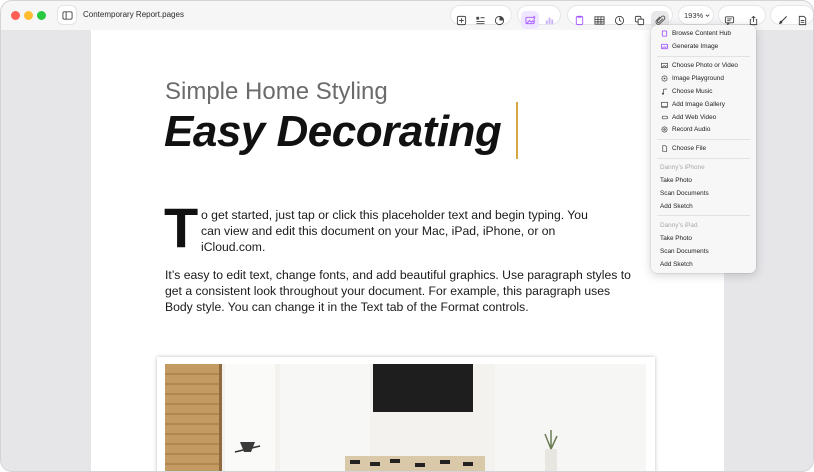  Describe the element at coordinates (664, 104) in the screenshot. I see `image-gallery-icon` at that location.